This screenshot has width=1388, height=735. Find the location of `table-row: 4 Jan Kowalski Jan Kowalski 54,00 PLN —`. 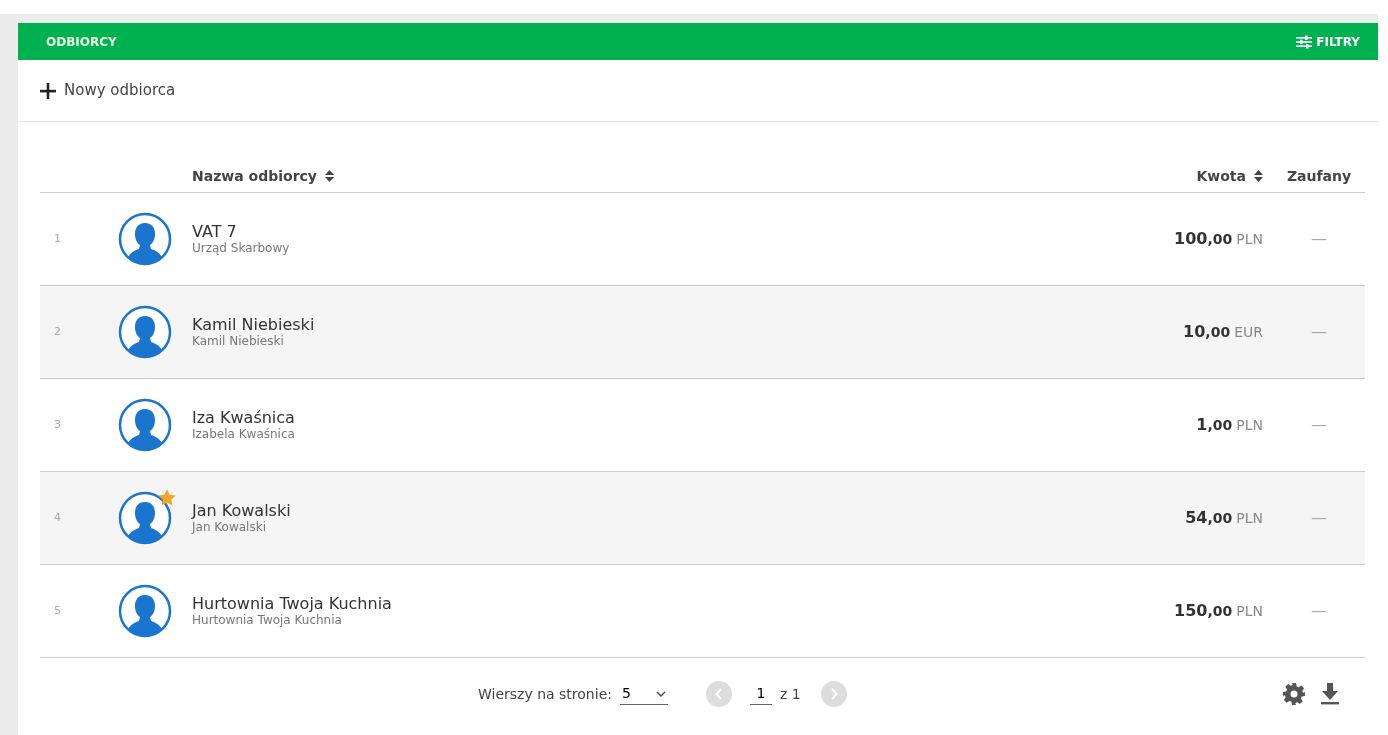

table-row: 4 Jan Kowalski Jan Kowalski 54,00 PLN — is located at coordinates (702, 518).